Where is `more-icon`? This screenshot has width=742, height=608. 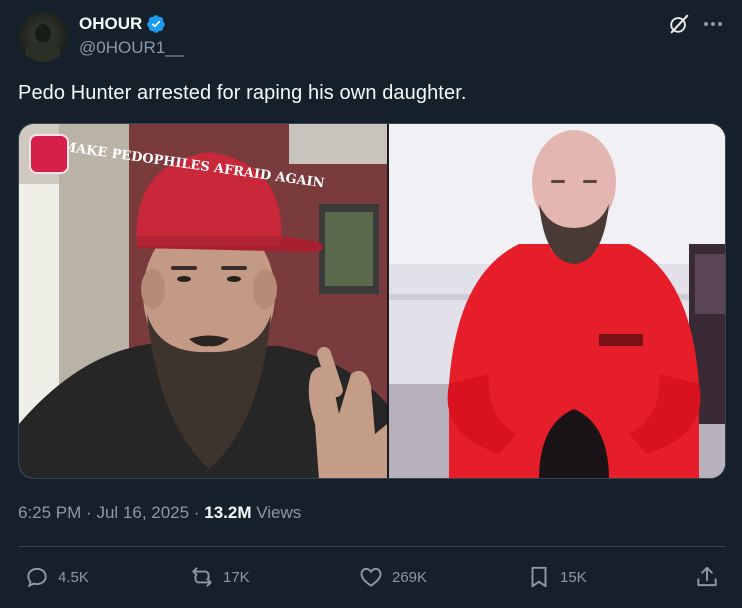
more-icon is located at coordinates (713, 24).